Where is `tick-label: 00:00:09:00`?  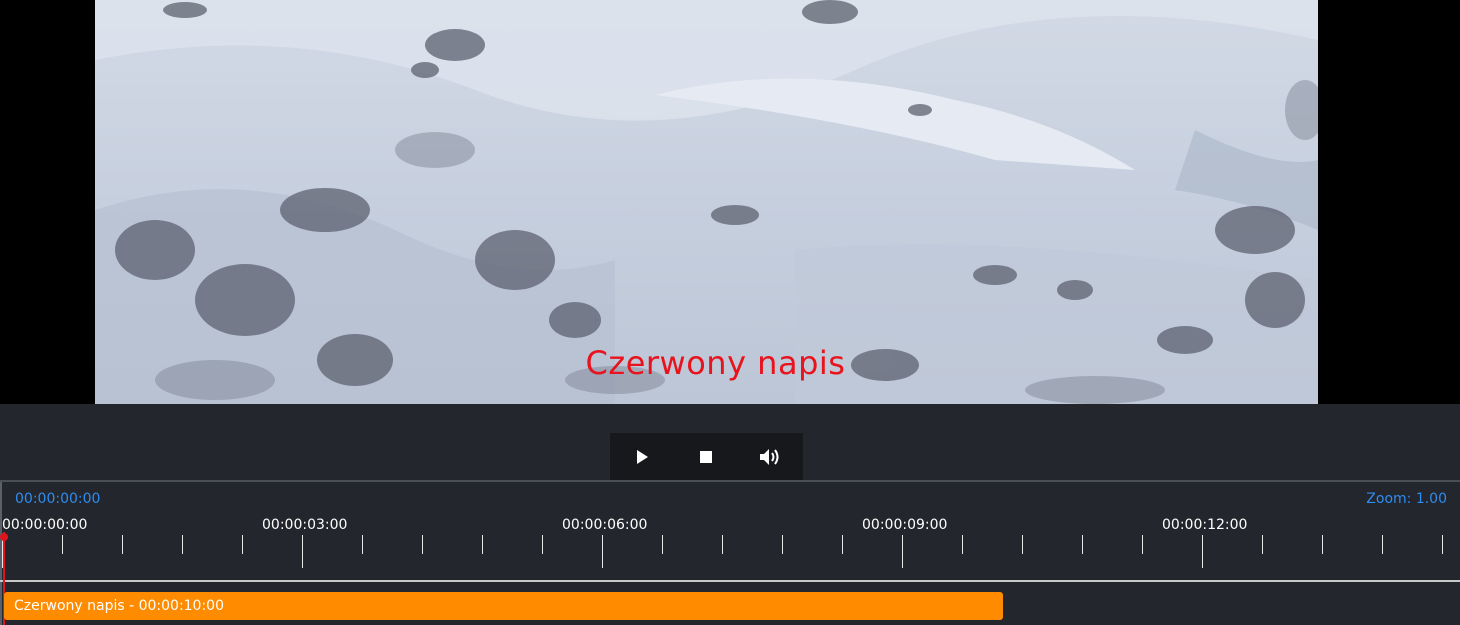 tick-label: 00:00:09:00 is located at coordinates (905, 525).